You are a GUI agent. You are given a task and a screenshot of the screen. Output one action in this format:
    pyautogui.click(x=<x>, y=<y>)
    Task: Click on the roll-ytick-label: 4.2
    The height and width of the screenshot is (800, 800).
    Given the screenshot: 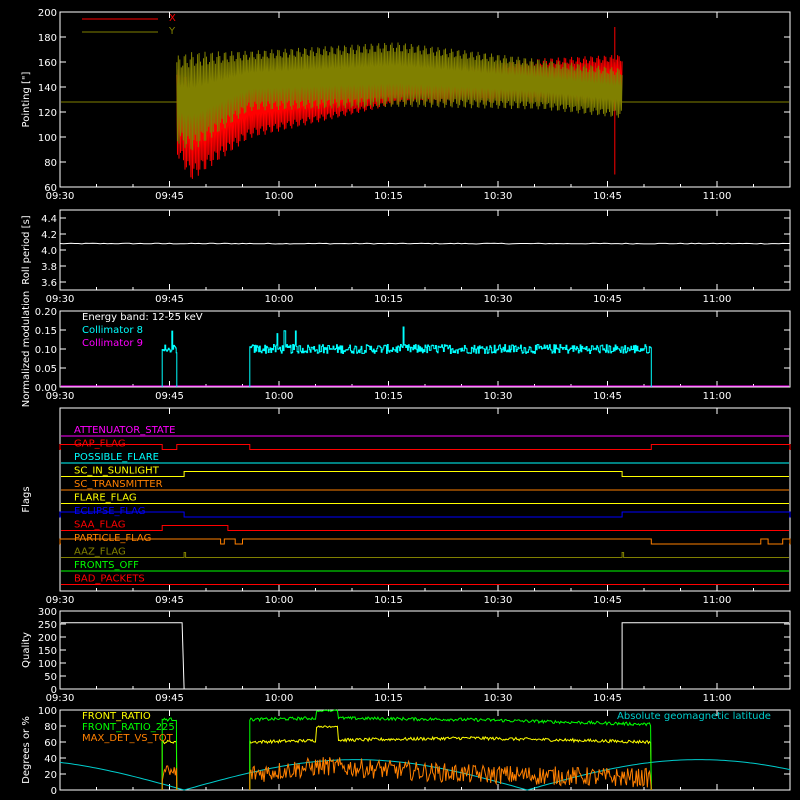 What is the action you would take?
    pyautogui.click(x=49, y=235)
    